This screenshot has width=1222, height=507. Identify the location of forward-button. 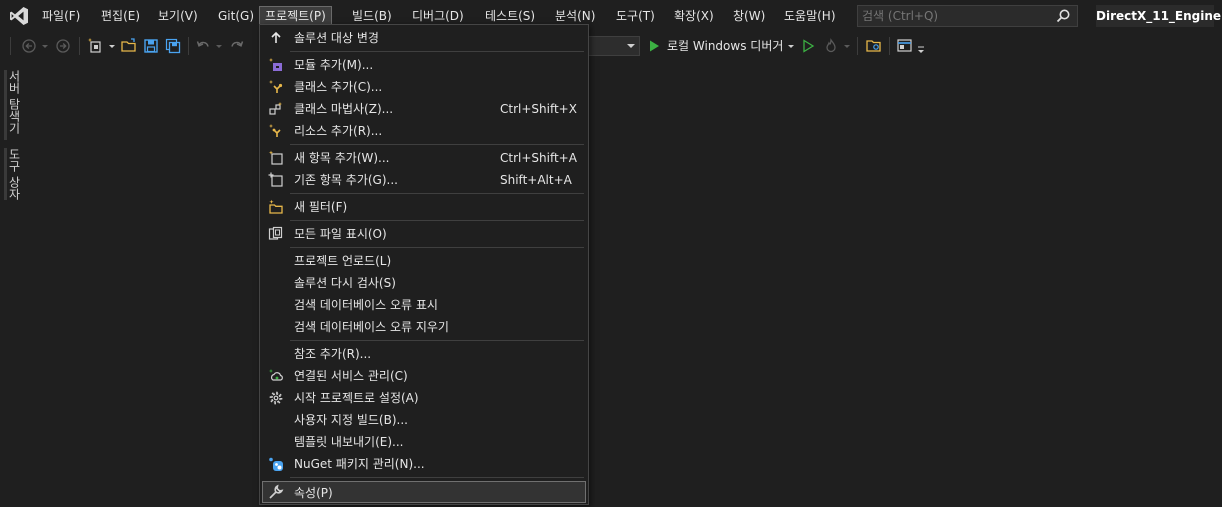
(63, 46).